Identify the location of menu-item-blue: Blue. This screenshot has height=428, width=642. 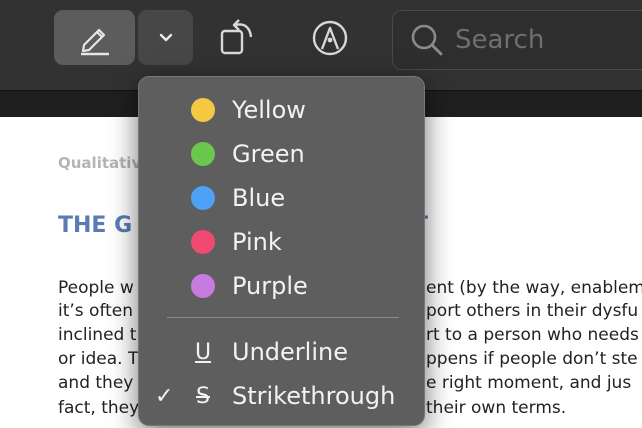
(281, 198).